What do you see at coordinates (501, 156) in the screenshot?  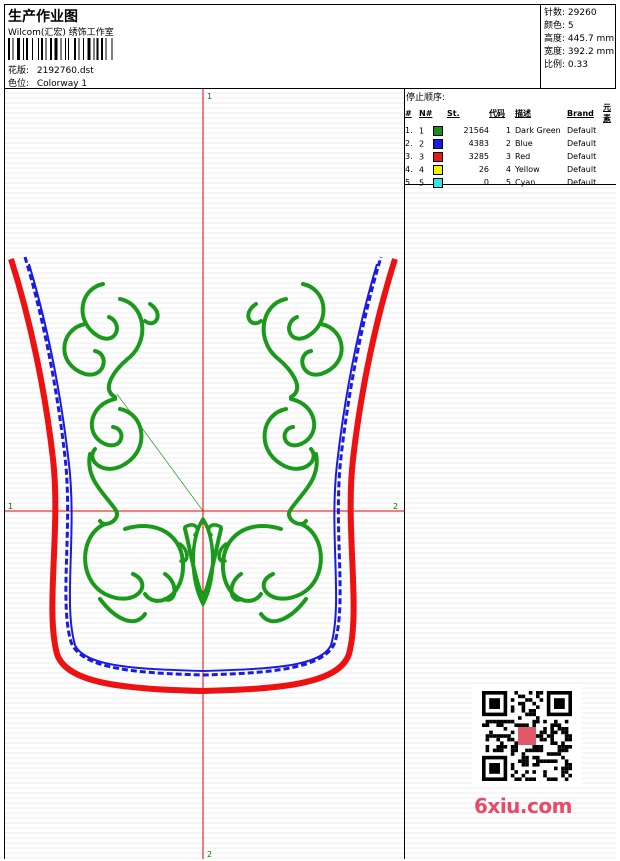 I see `table-row: 3. 3 3285 3 Red Default` at bounding box center [501, 156].